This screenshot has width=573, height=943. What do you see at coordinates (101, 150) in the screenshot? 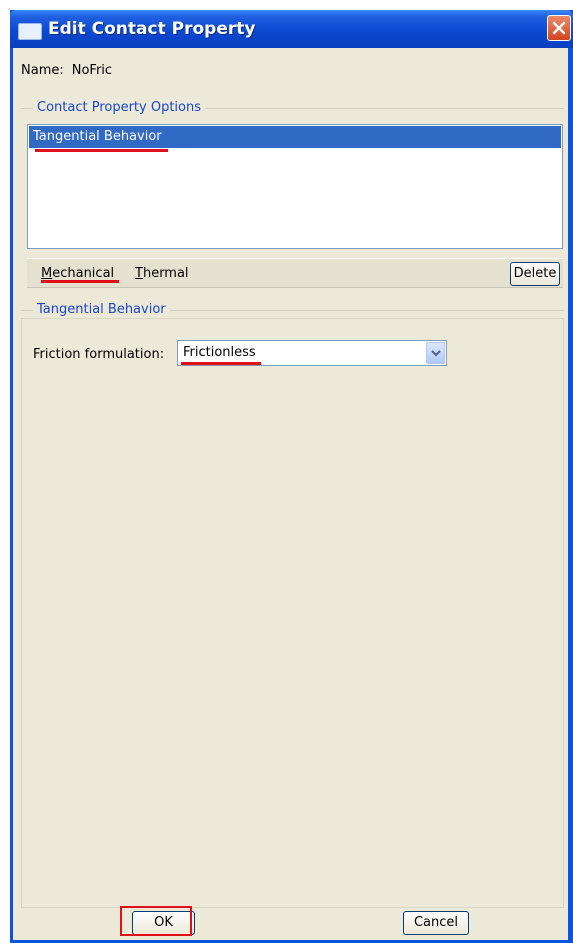
I see `annotation-underline-list-item` at bounding box center [101, 150].